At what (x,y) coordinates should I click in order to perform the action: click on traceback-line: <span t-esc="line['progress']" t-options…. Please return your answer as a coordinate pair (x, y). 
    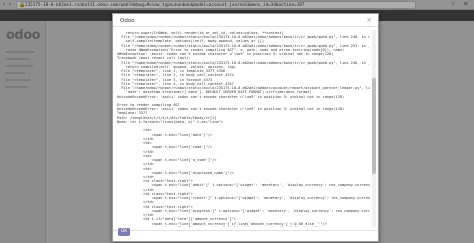
    Looking at the image, I should click on (260, 210).